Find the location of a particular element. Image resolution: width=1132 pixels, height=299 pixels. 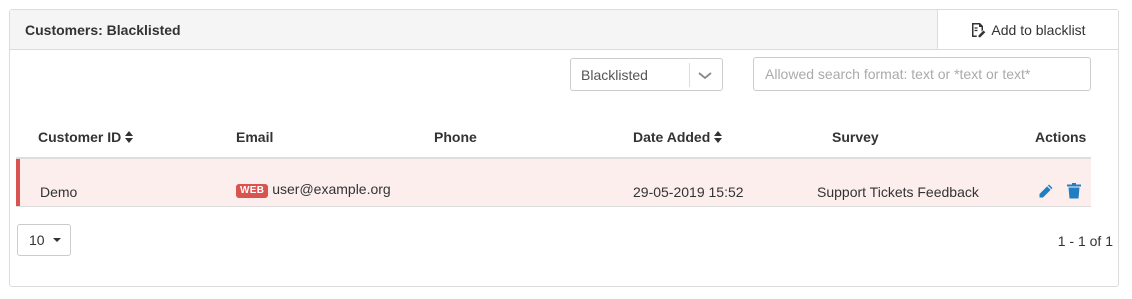

table-row-divider is located at coordinates (553, 206).